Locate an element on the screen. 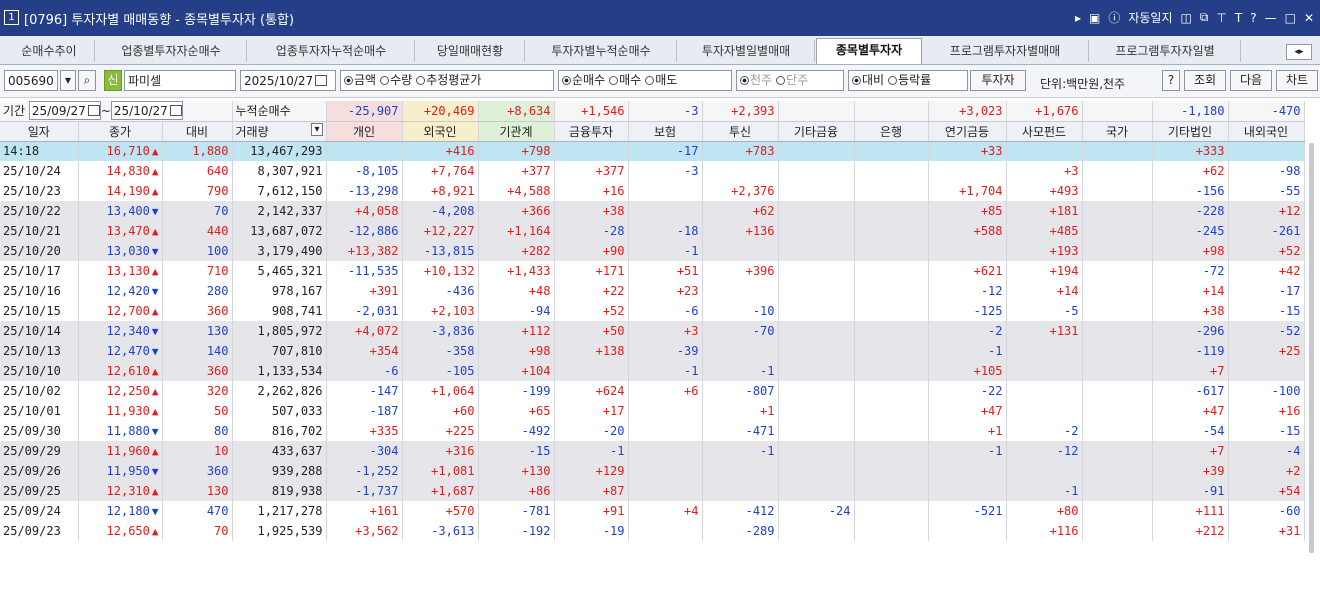 The image size is (1320, 600). column-header: 내외국인 is located at coordinates (1266, 131).